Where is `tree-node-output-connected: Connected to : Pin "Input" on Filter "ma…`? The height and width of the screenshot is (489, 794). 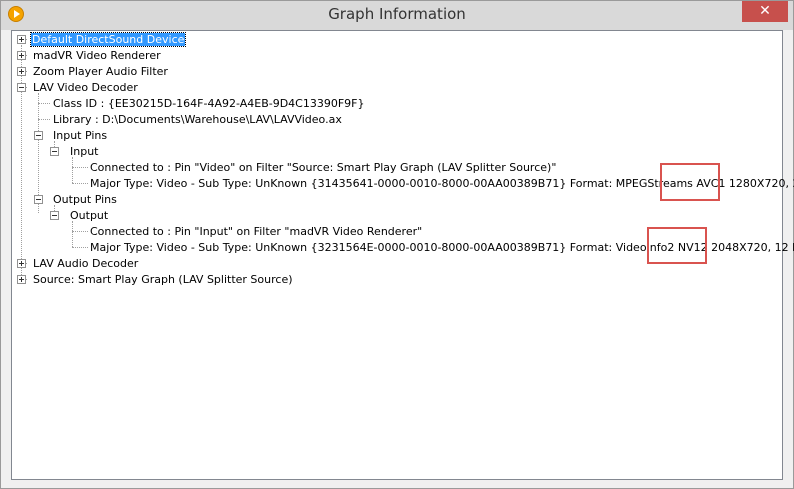
tree-node-output-connected: Connected to : Pin "Input" on Filter "ma… is located at coordinates (256, 232).